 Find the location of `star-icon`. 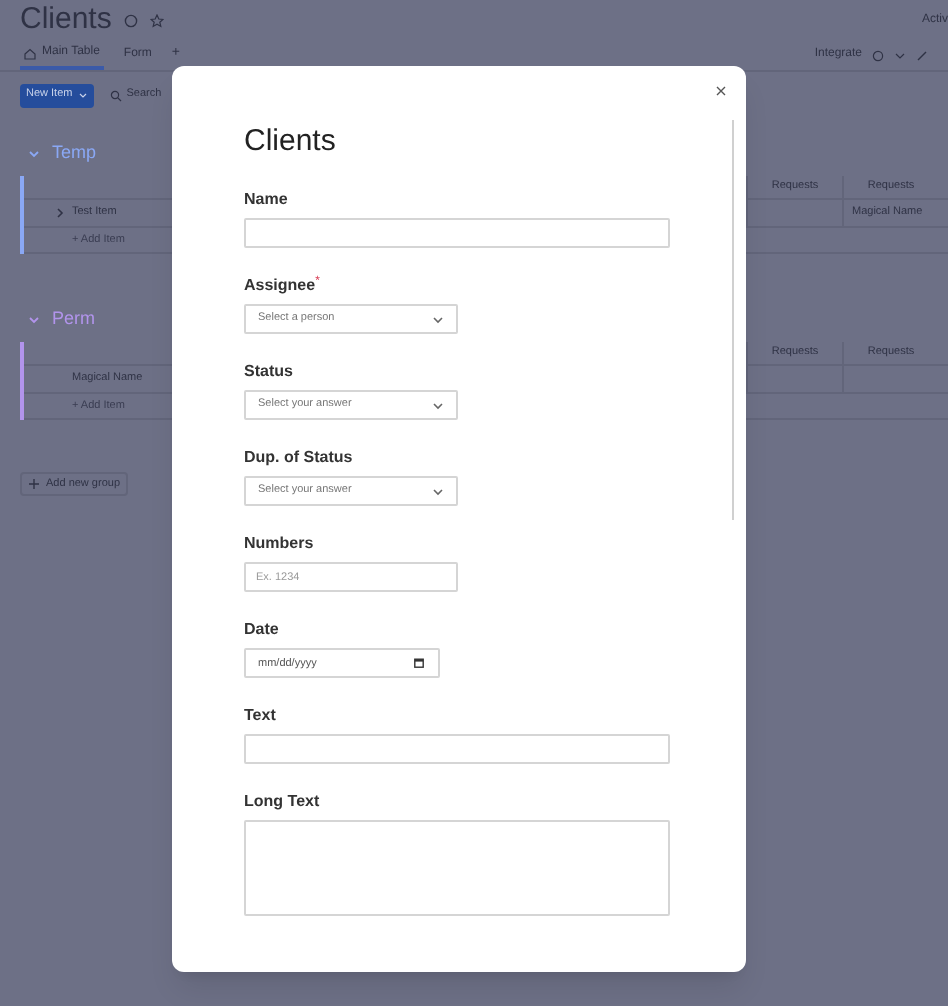

star-icon is located at coordinates (156, 20).